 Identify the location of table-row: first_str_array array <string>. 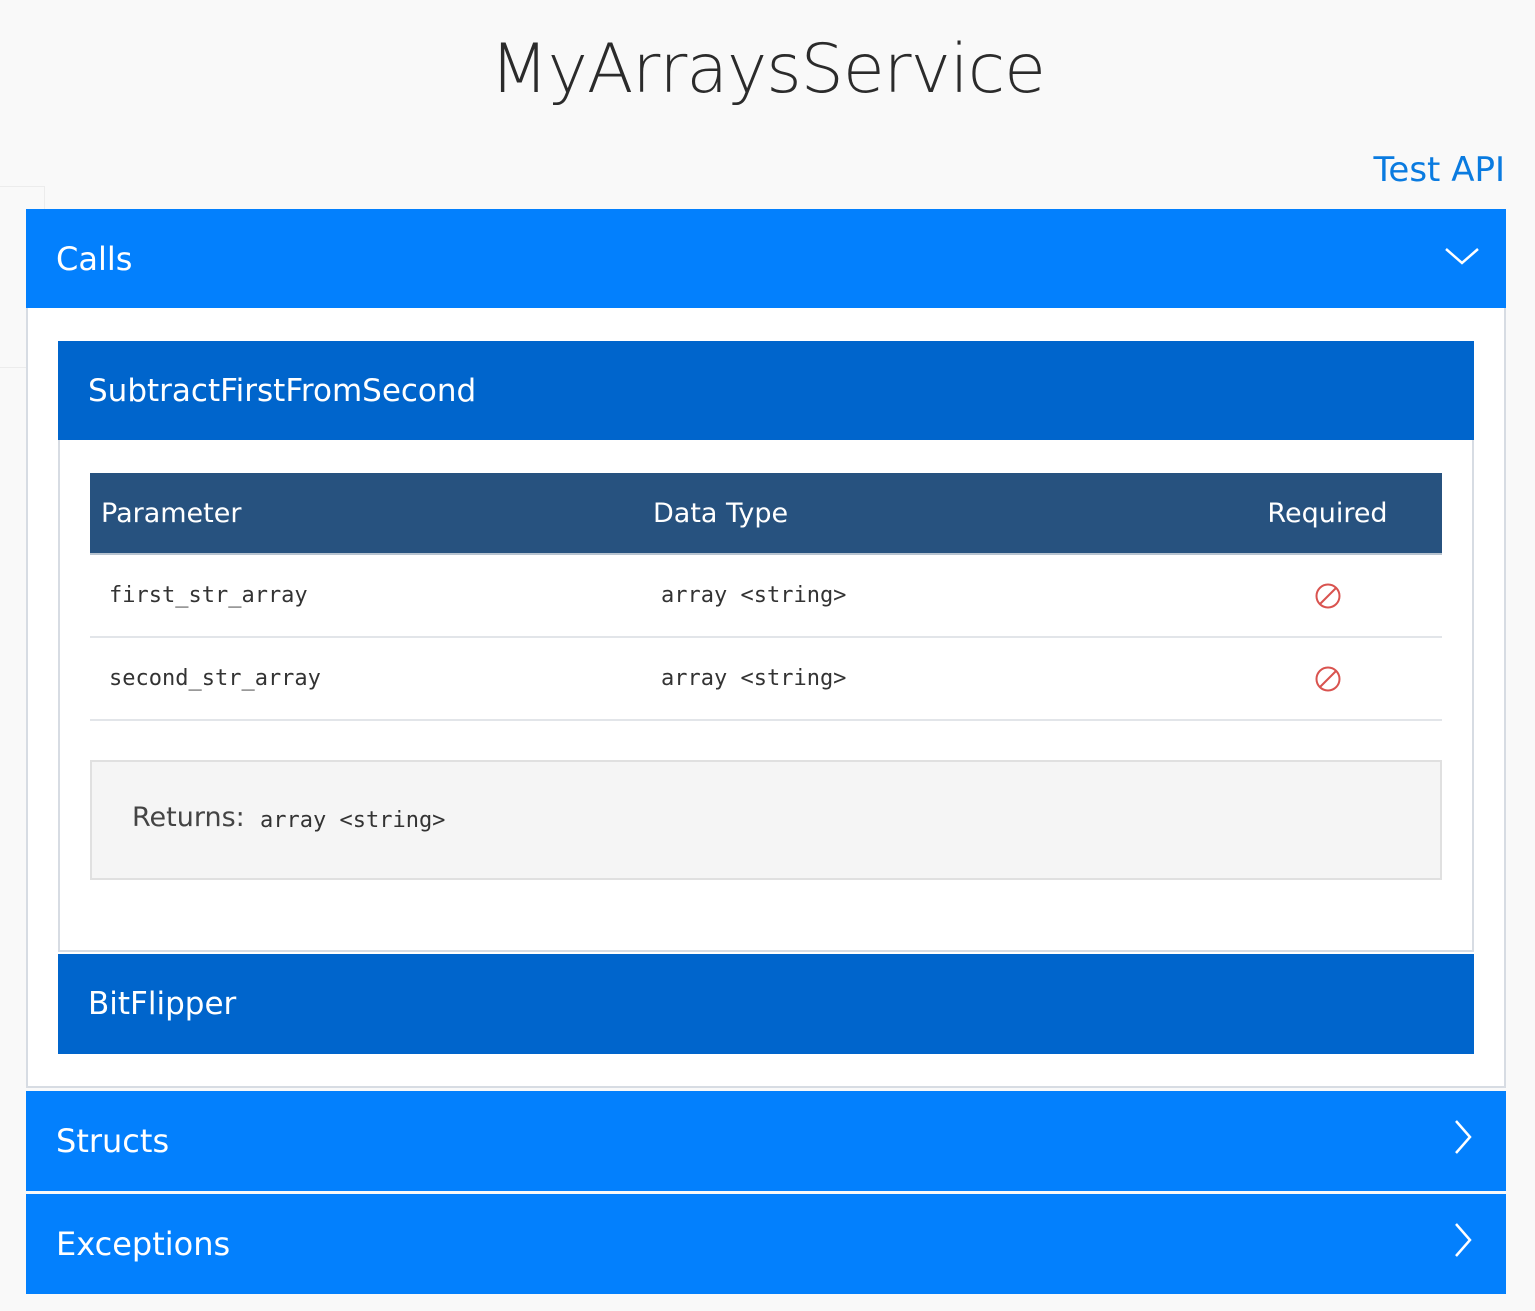
(766, 596).